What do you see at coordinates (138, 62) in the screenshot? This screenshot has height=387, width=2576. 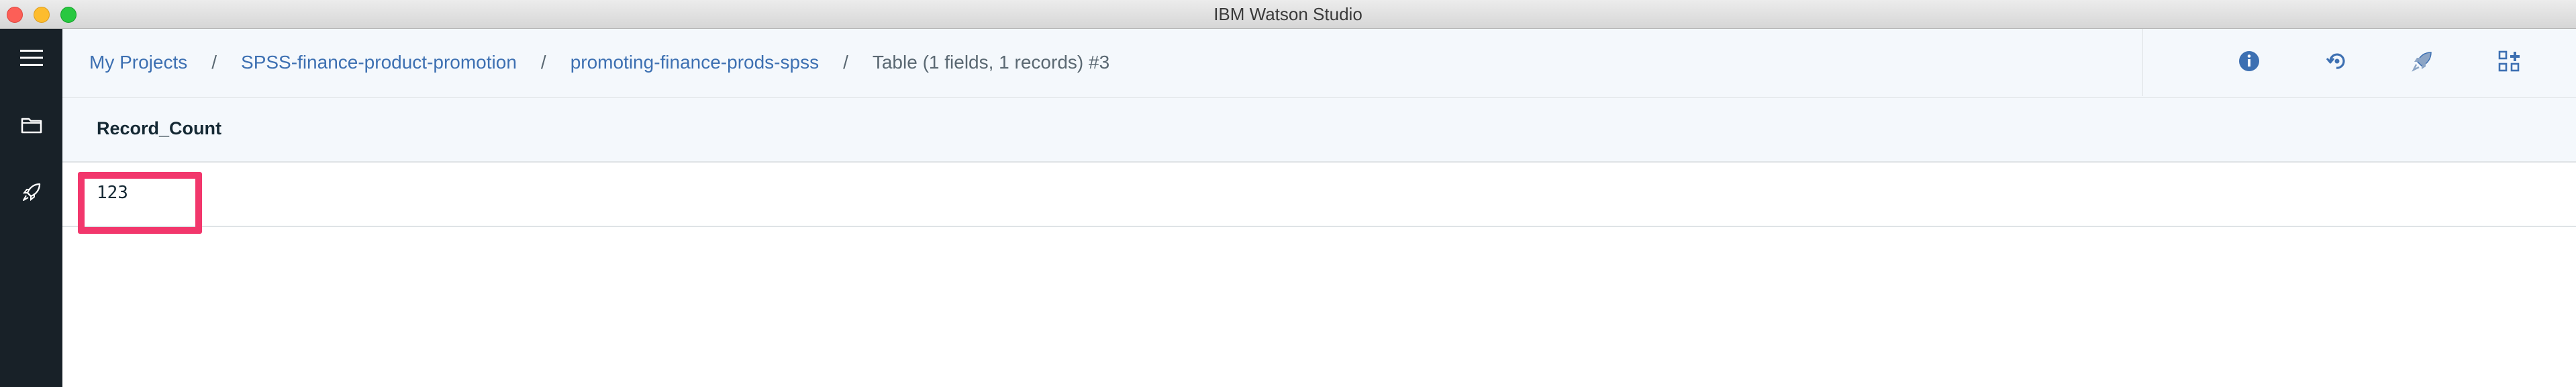 I see `breadcrumb-my-projects: My Projects` at bounding box center [138, 62].